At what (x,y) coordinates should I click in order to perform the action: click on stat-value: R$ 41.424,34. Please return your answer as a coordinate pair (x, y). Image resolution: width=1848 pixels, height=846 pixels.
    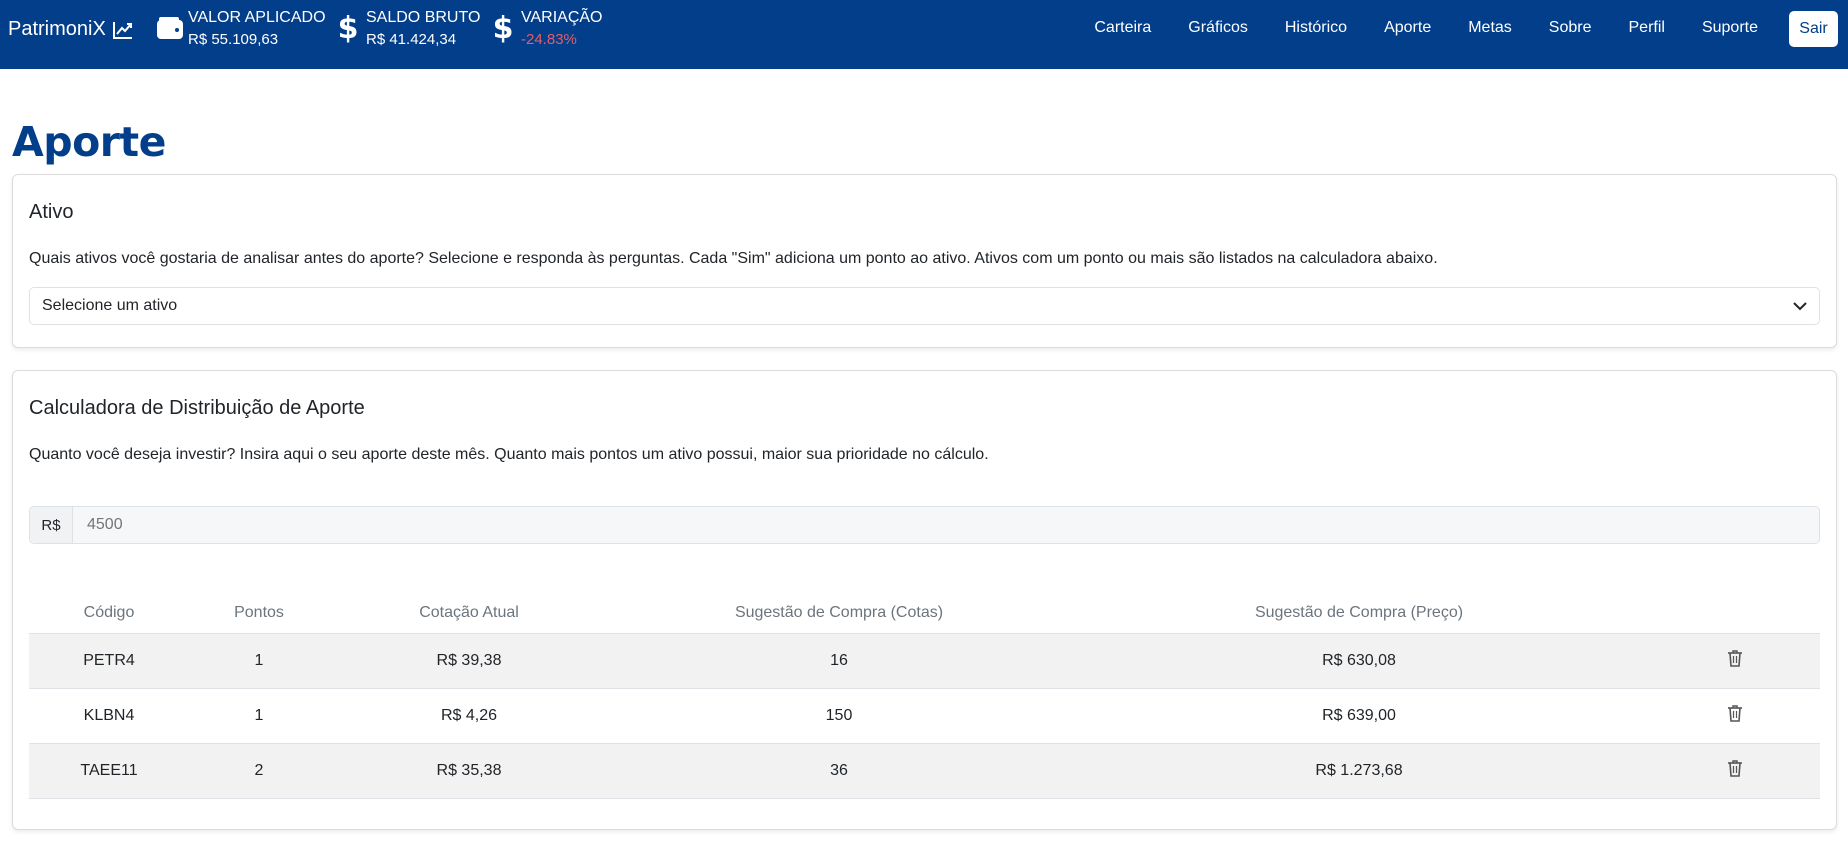
    Looking at the image, I should click on (411, 39).